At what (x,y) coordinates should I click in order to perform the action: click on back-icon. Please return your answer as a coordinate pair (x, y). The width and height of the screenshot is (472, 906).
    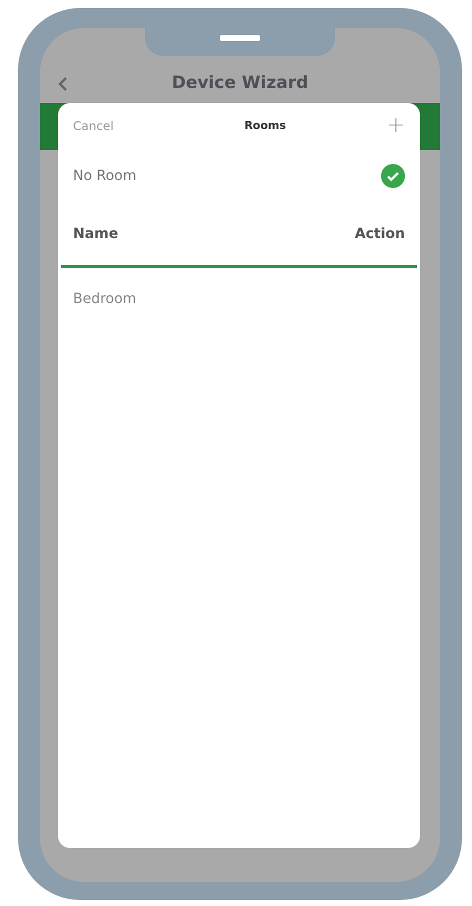
    Looking at the image, I should click on (63, 84).